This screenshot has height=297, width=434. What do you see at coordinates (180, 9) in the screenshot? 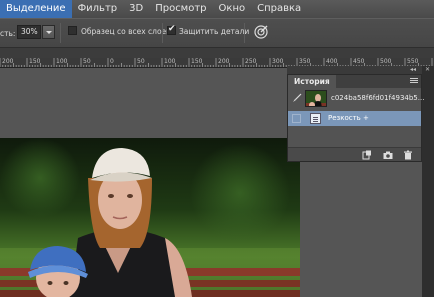
I see `menu-view: Просмотр` at bounding box center [180, 9].